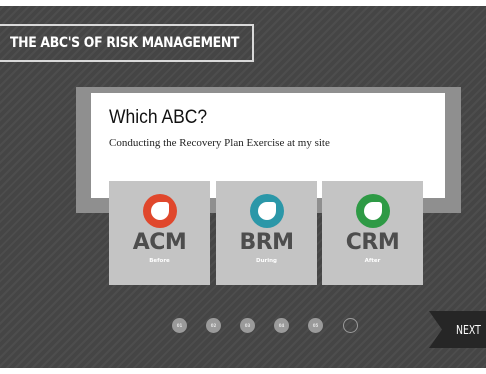 Image resolution: width=486 pixels, height=374 pixels. Describe the element at coordinates (243, 3) in the screenshot. I see `top-edge` at that location.